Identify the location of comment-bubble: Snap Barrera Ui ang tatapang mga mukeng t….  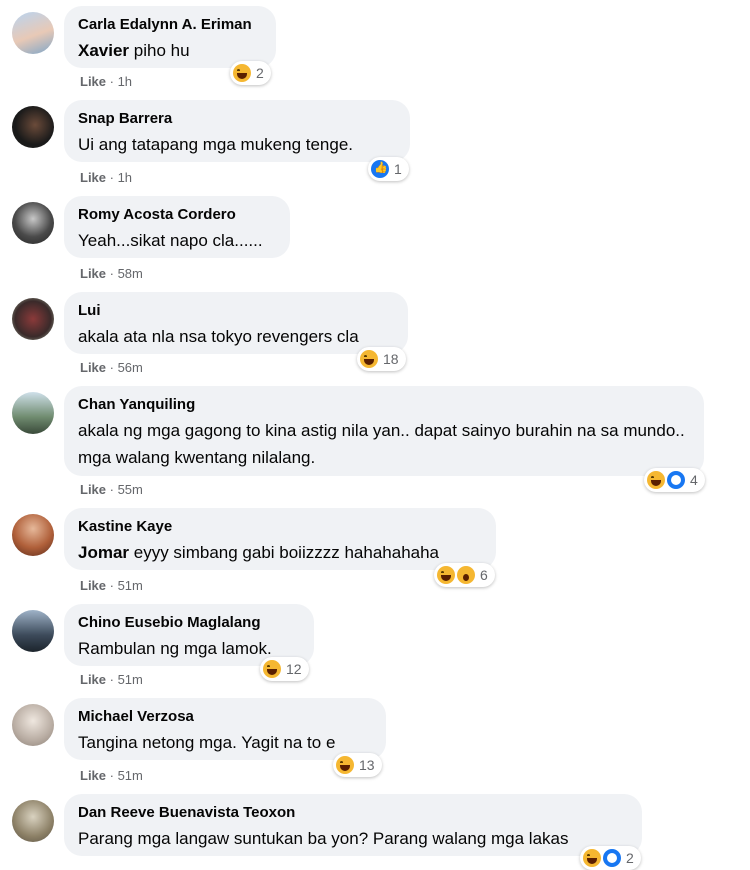
(237, 131).